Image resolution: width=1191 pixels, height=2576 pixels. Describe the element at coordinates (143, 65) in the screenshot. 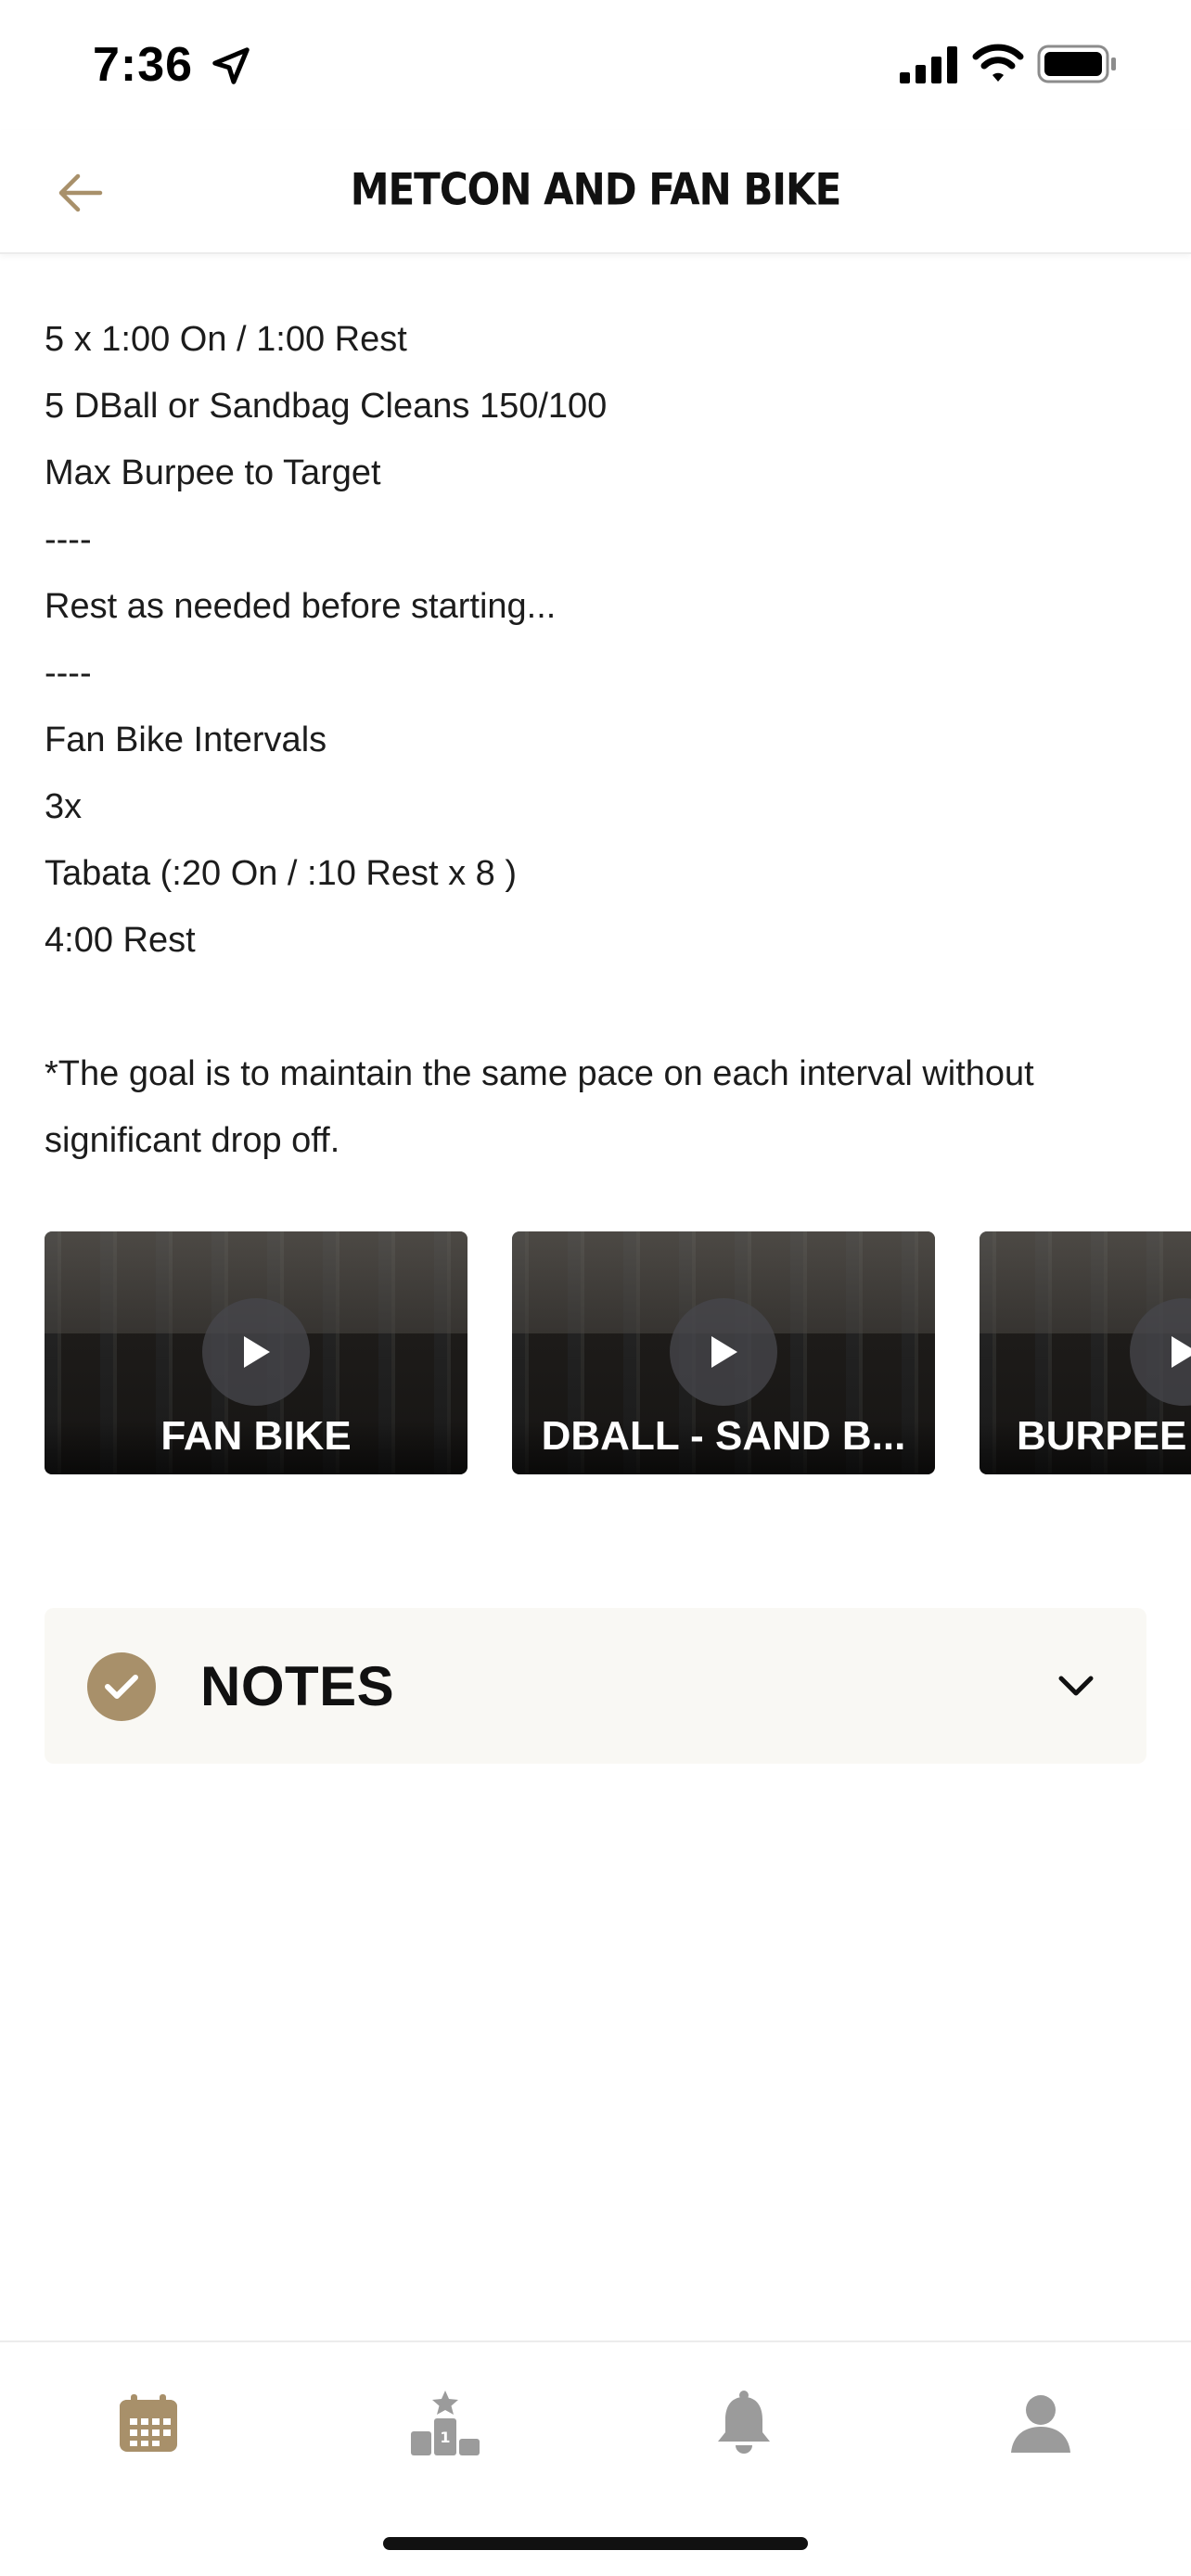

I see `status-time: 7:36` at that location.